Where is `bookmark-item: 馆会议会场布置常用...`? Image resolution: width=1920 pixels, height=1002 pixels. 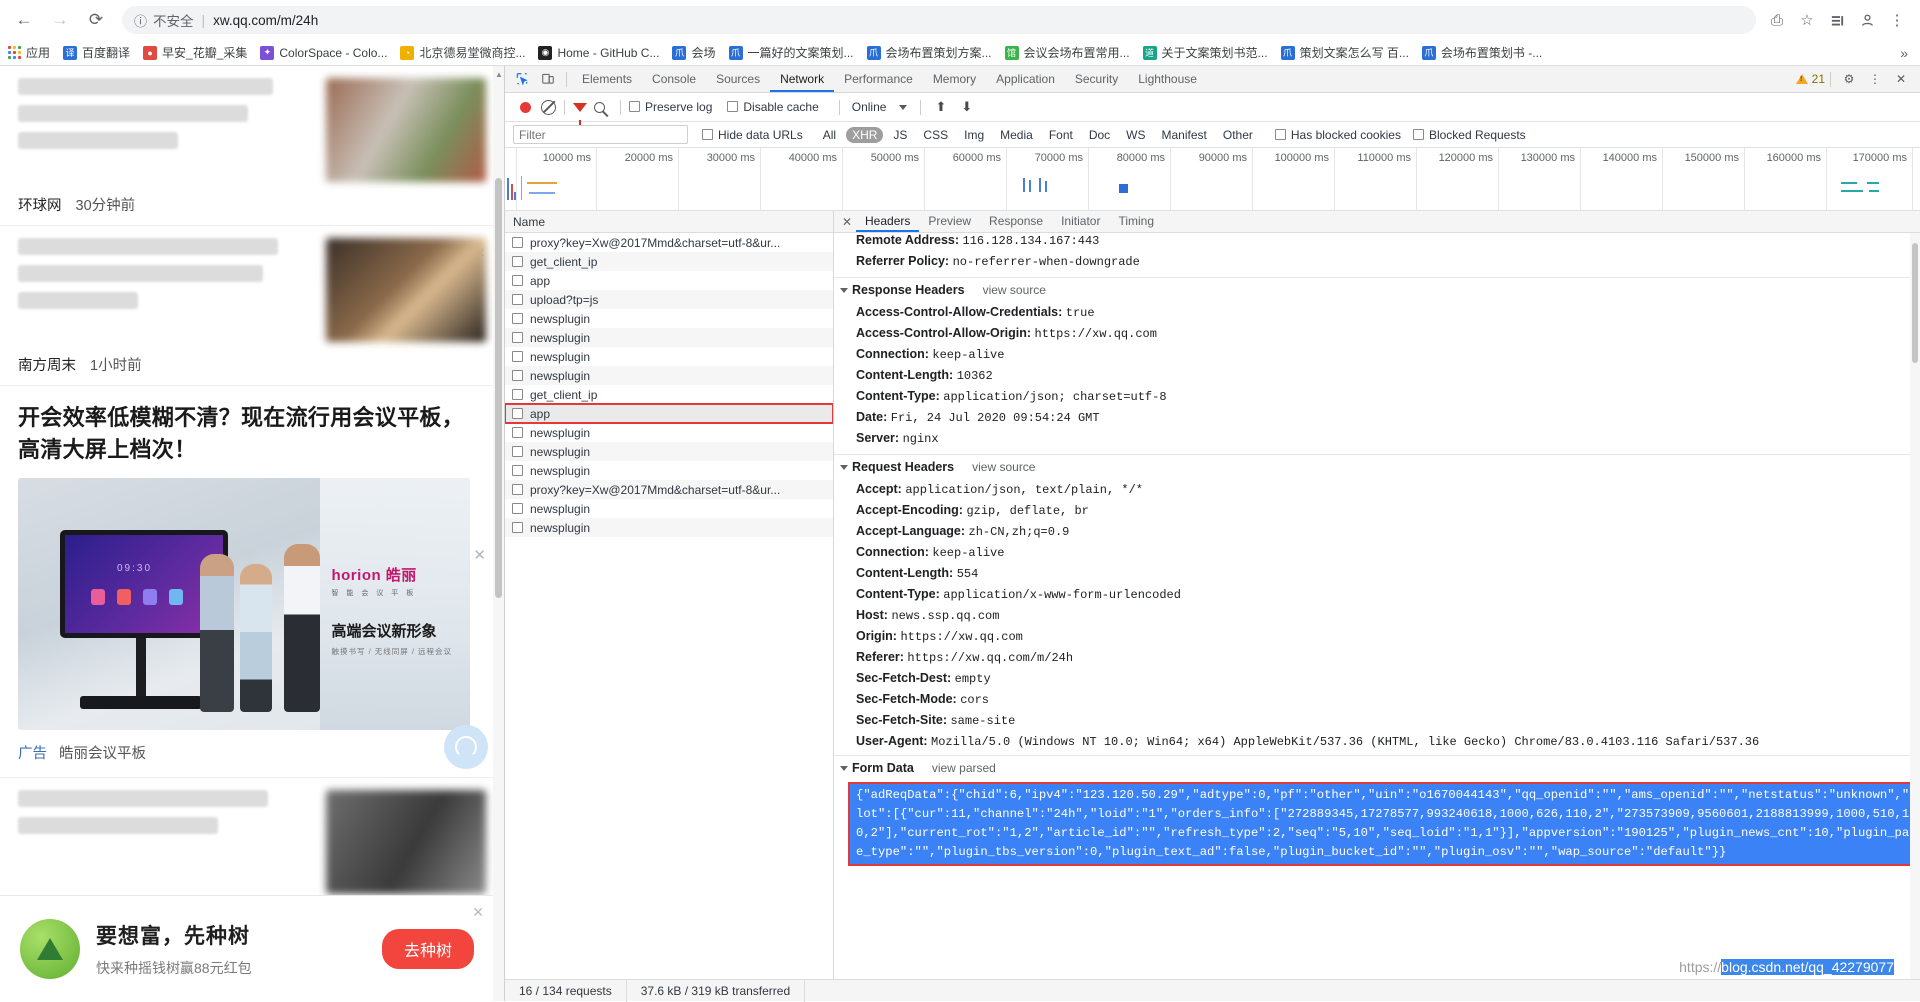
bookmark-item: 馆会议会场布置常用... is located at coordinates (1067, 52).